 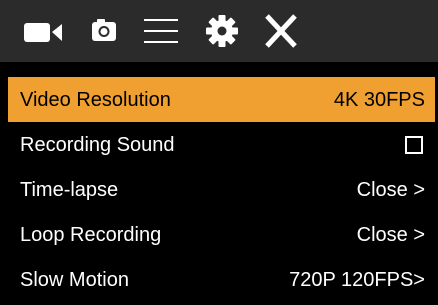 I want to click on menu-list-icon, so click(x=162, y=31).